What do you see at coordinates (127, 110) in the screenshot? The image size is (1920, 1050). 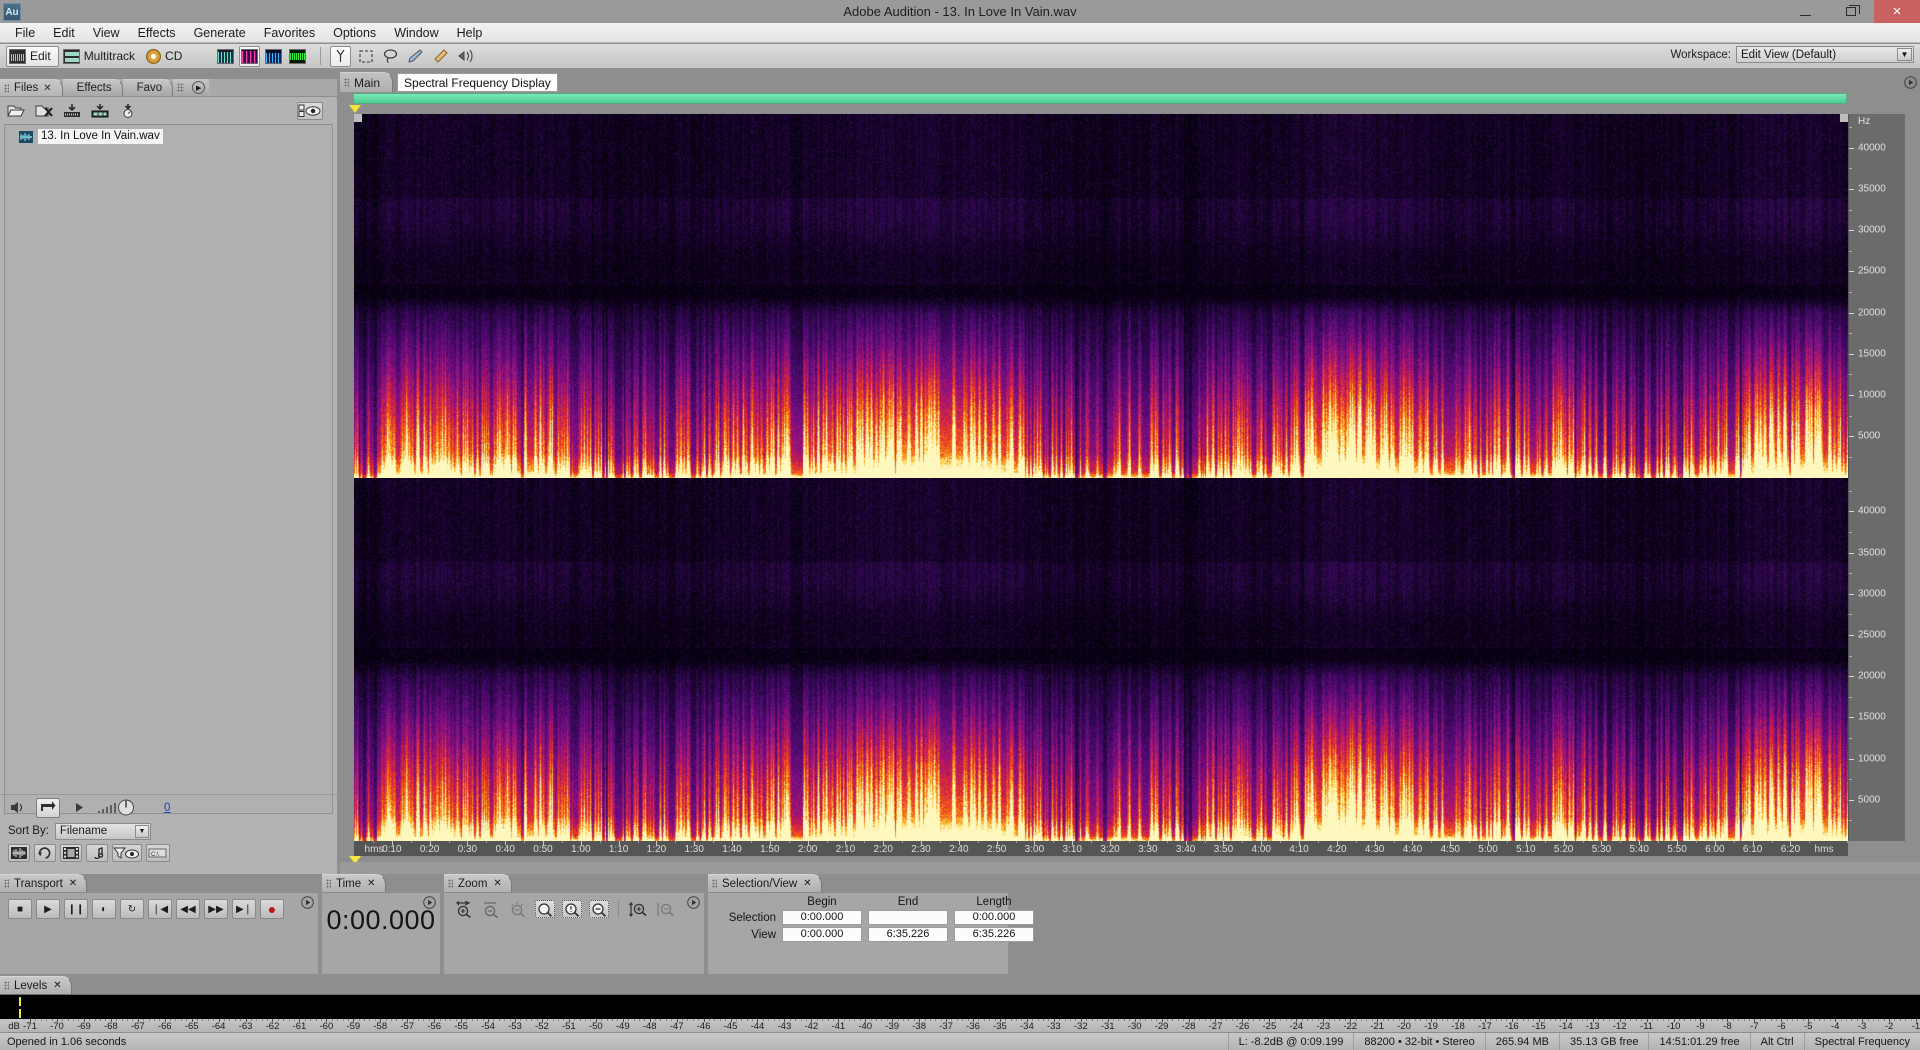 I see `metronome-icon` at bounding box center [127, 110].